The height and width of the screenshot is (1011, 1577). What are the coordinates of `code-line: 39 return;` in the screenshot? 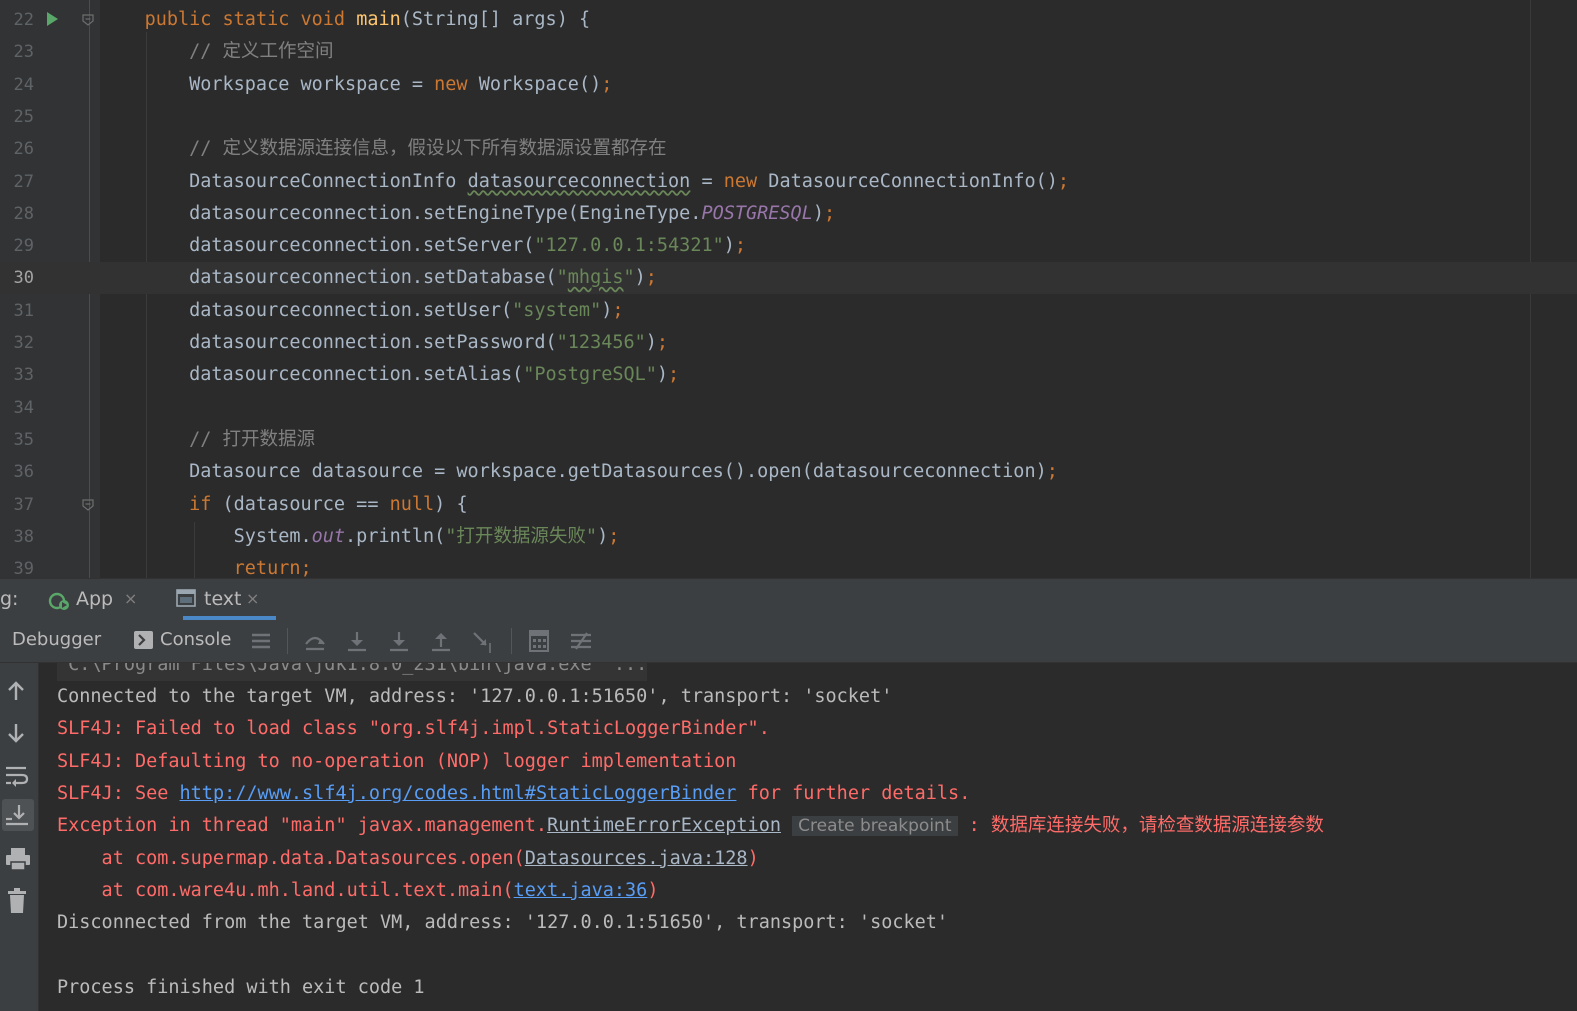 It's located at (788, 565).